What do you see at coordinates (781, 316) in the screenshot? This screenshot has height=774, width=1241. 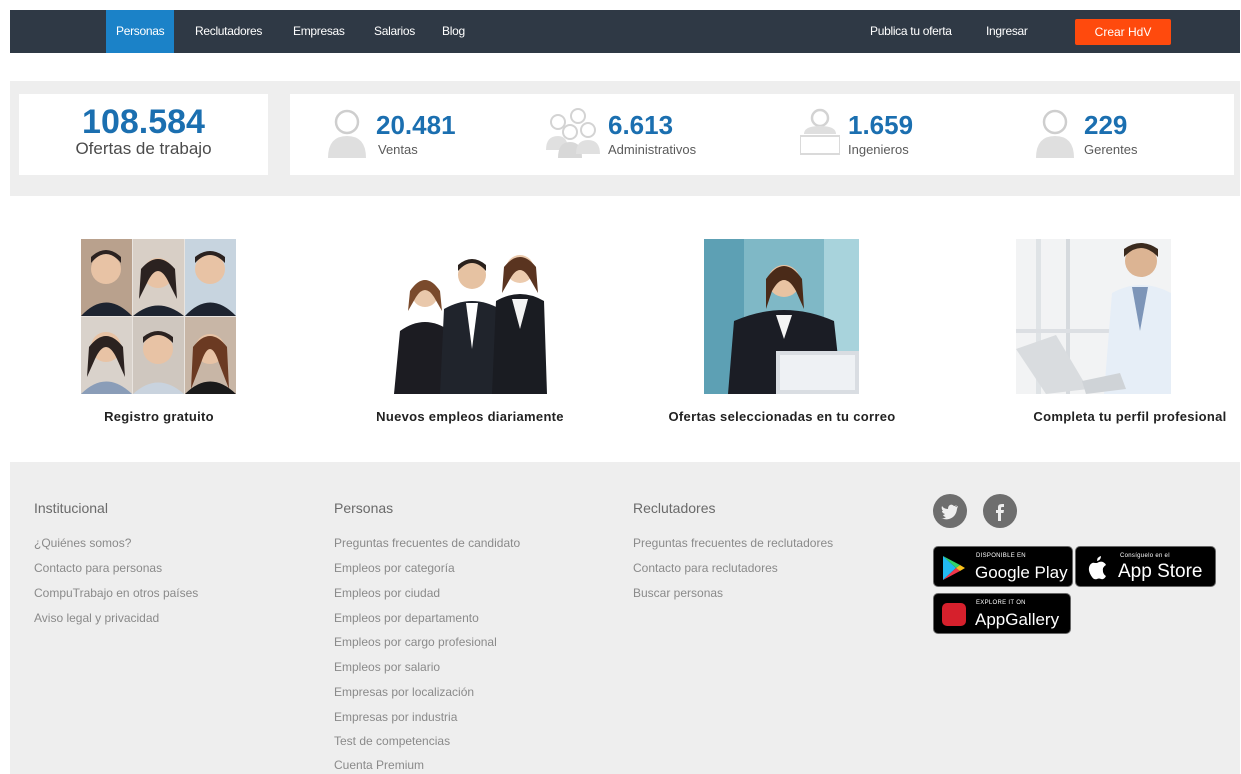 I see `woman-laptop-image` at bounding box center [781, 316].